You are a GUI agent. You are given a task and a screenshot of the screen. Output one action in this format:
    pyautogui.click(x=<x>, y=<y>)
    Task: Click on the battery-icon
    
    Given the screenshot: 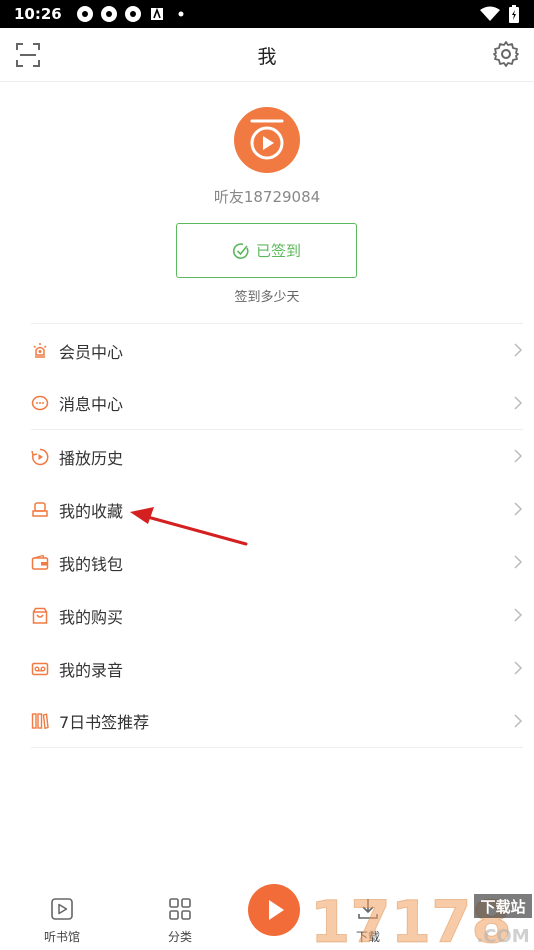 What is the action you would take?
    pyautogui.click(x=514, y=14)
    